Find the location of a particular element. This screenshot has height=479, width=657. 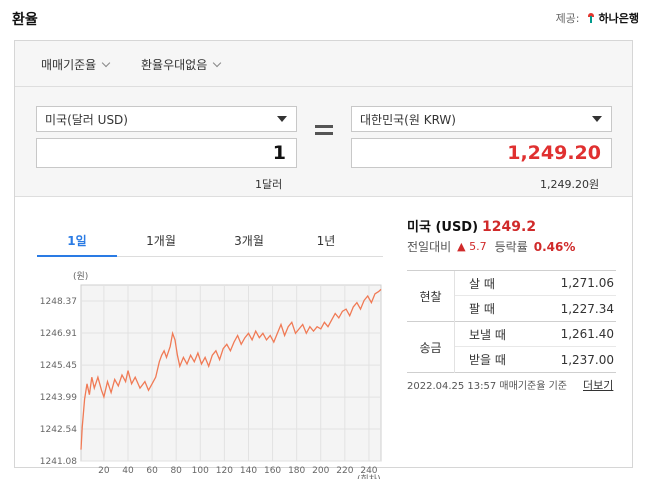

y-tick-label: 1242.54 is located at coordinates (58, 430).